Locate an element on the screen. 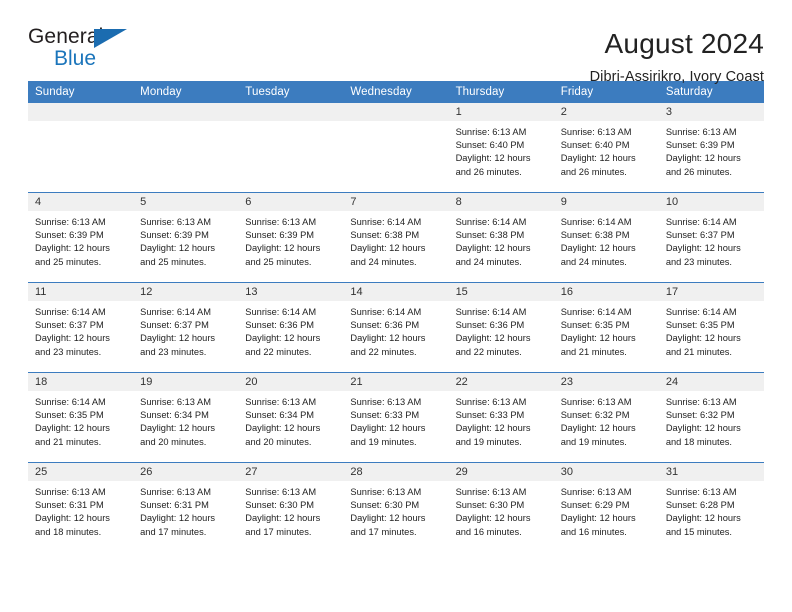 This screenshot has height=612, width=792. day-number: 24 is located at coordinates (711, 382).